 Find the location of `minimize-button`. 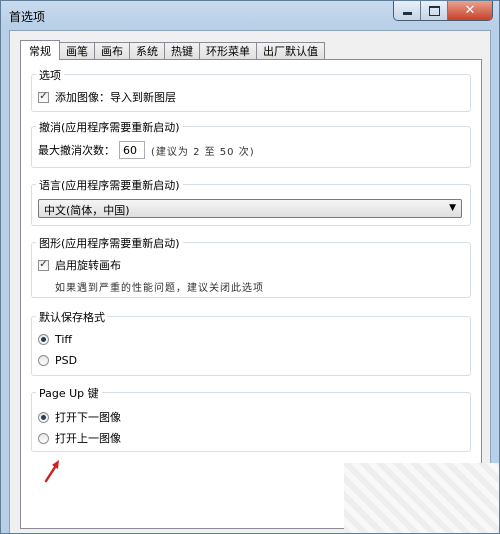

minimize-button is located at coordinates (407, 10).